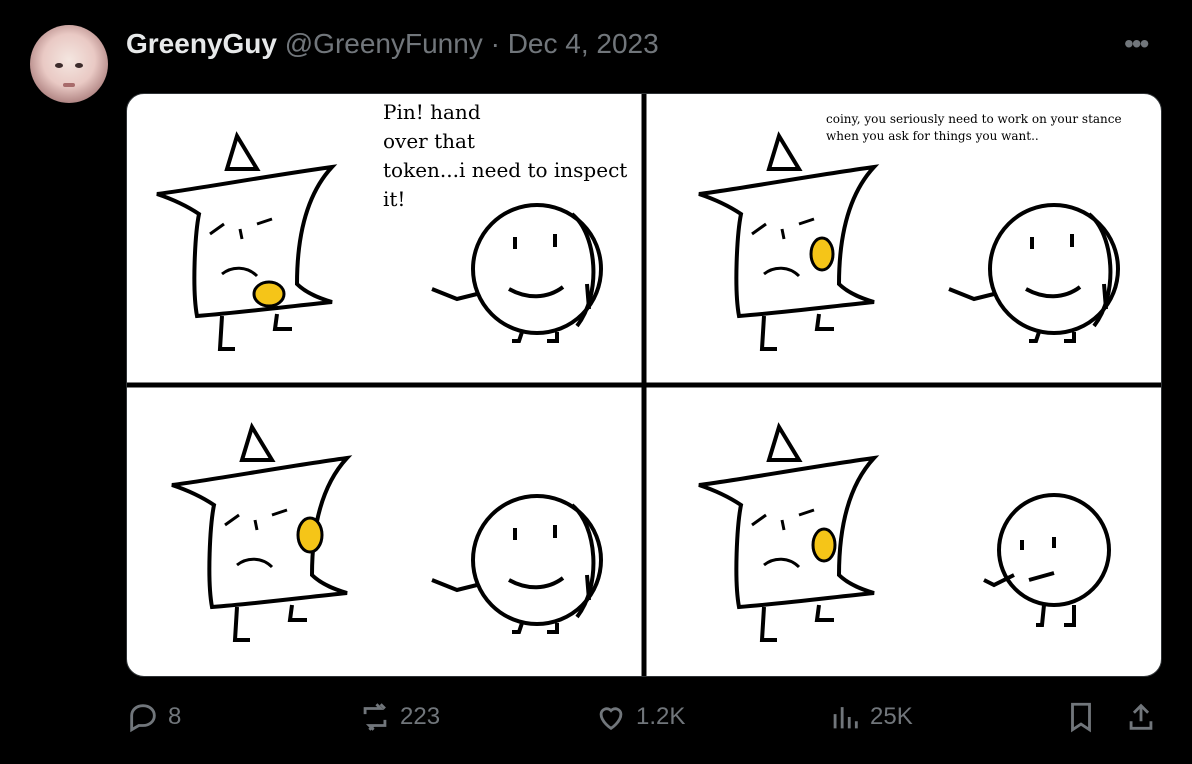 This screenshot has width=1192, height=764. What do you see at coordinates (394, 199) in the screenshot?
I see `panel-1-text-4: it!` at bounding box center [394, 199].